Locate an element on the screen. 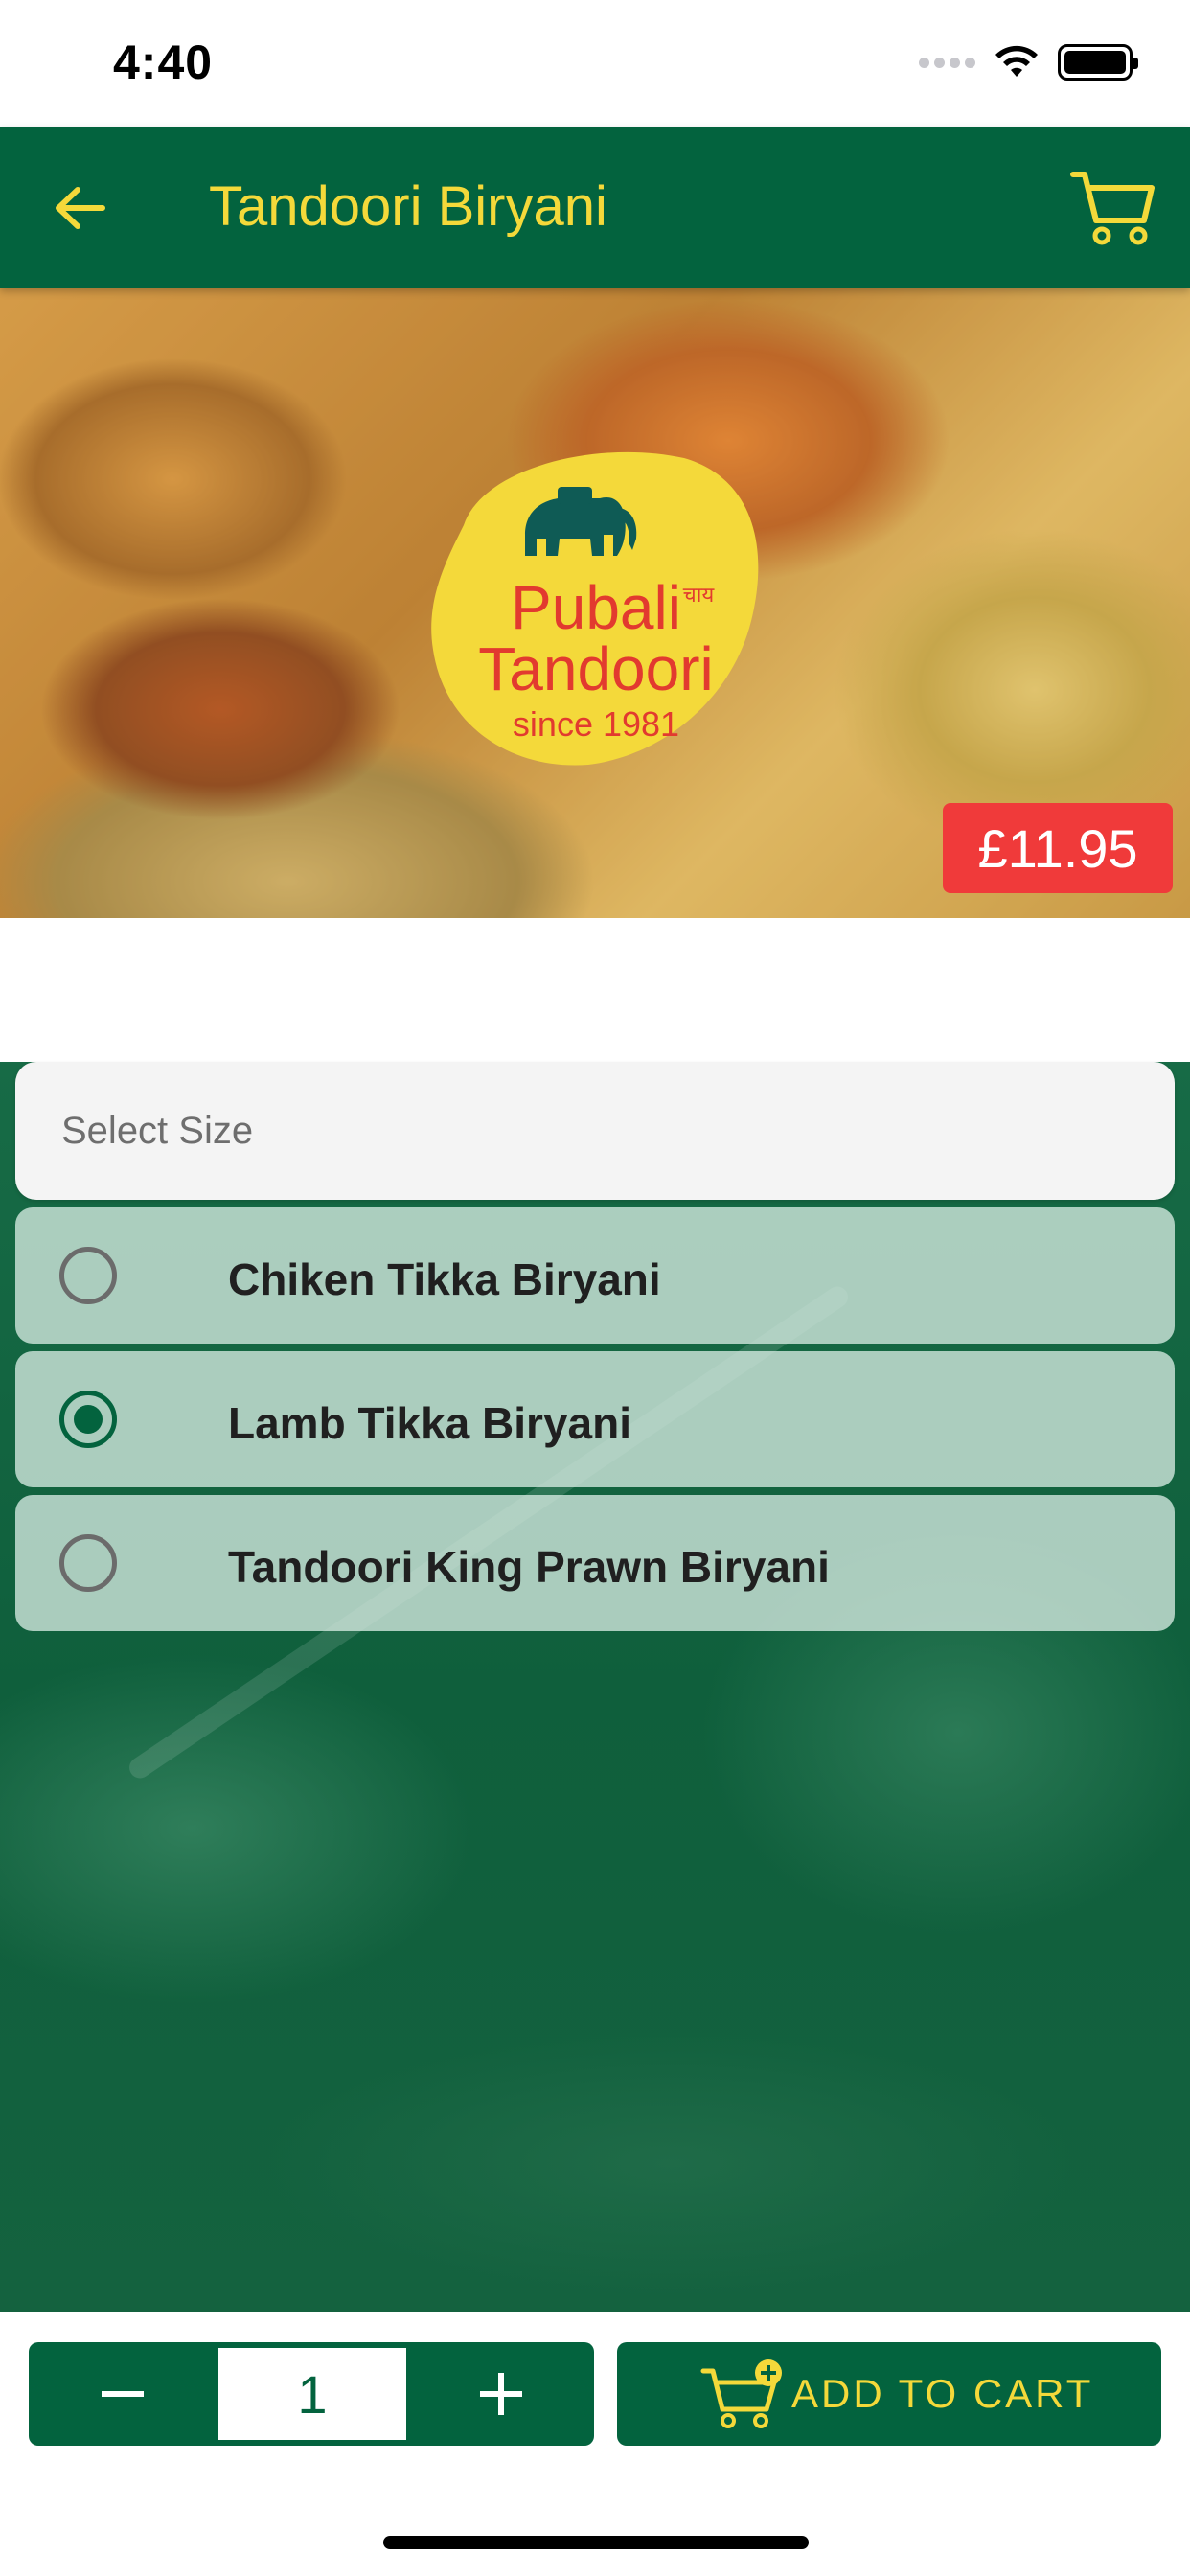 Image resolution: width=1190 pixels, height=2576 pixels. status-icons is located at coordinates (1029, 62).